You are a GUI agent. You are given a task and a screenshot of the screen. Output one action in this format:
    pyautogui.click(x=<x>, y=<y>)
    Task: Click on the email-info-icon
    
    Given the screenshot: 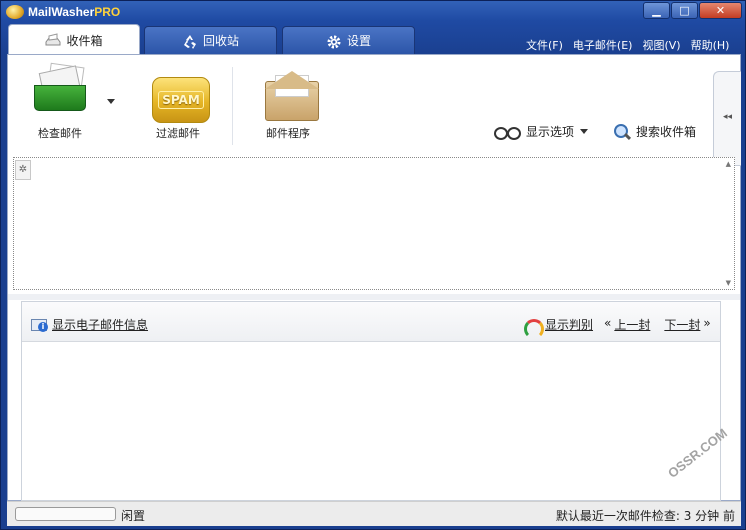 What is the action you would take?
    pyautogui.click(x=39, y=325)
    